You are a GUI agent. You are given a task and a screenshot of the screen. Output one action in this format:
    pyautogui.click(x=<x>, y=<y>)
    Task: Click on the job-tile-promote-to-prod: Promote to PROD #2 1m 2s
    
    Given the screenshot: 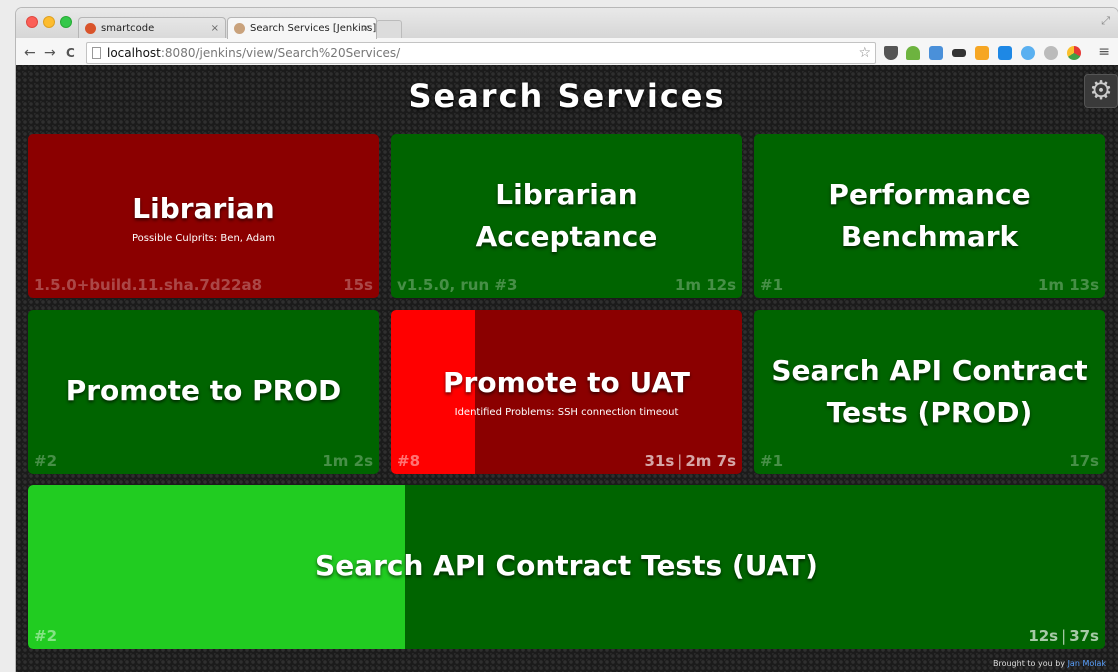 What is the action you would take?
    pyautogui.click(x=203, y=392)
    